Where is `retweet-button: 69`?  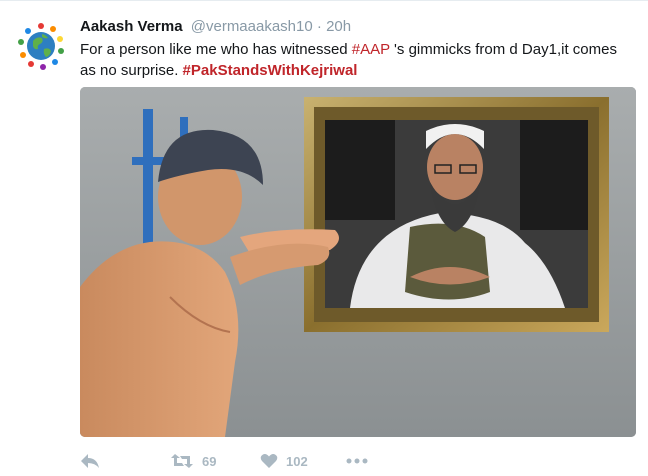 retweet-button: 69 is located at coordinates (193, 461).